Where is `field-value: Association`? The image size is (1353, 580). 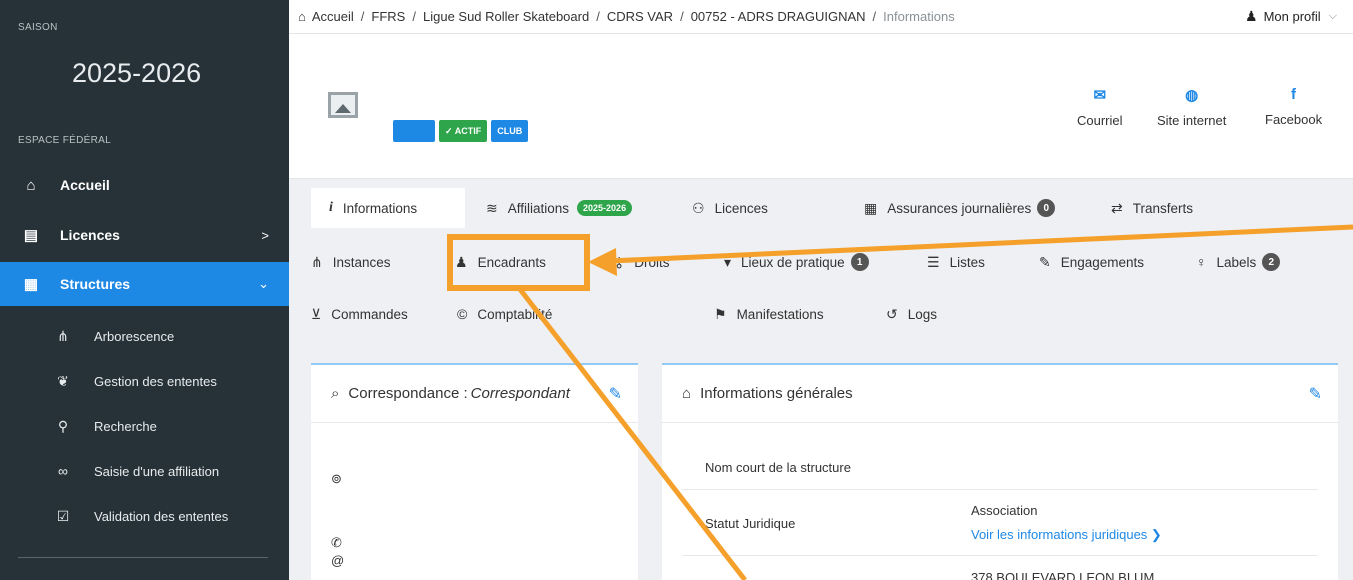 field-value: Association is located at coordinates (1004, 510).